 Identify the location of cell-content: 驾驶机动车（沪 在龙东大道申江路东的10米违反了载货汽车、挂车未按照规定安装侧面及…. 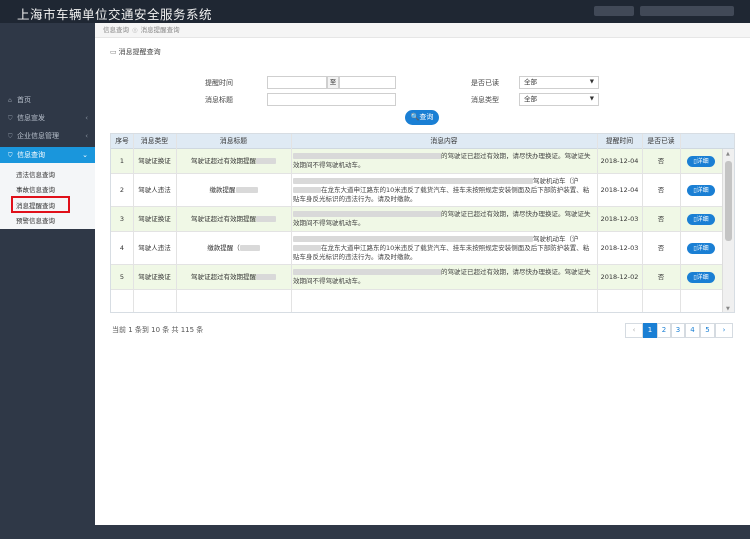
(444, 247).